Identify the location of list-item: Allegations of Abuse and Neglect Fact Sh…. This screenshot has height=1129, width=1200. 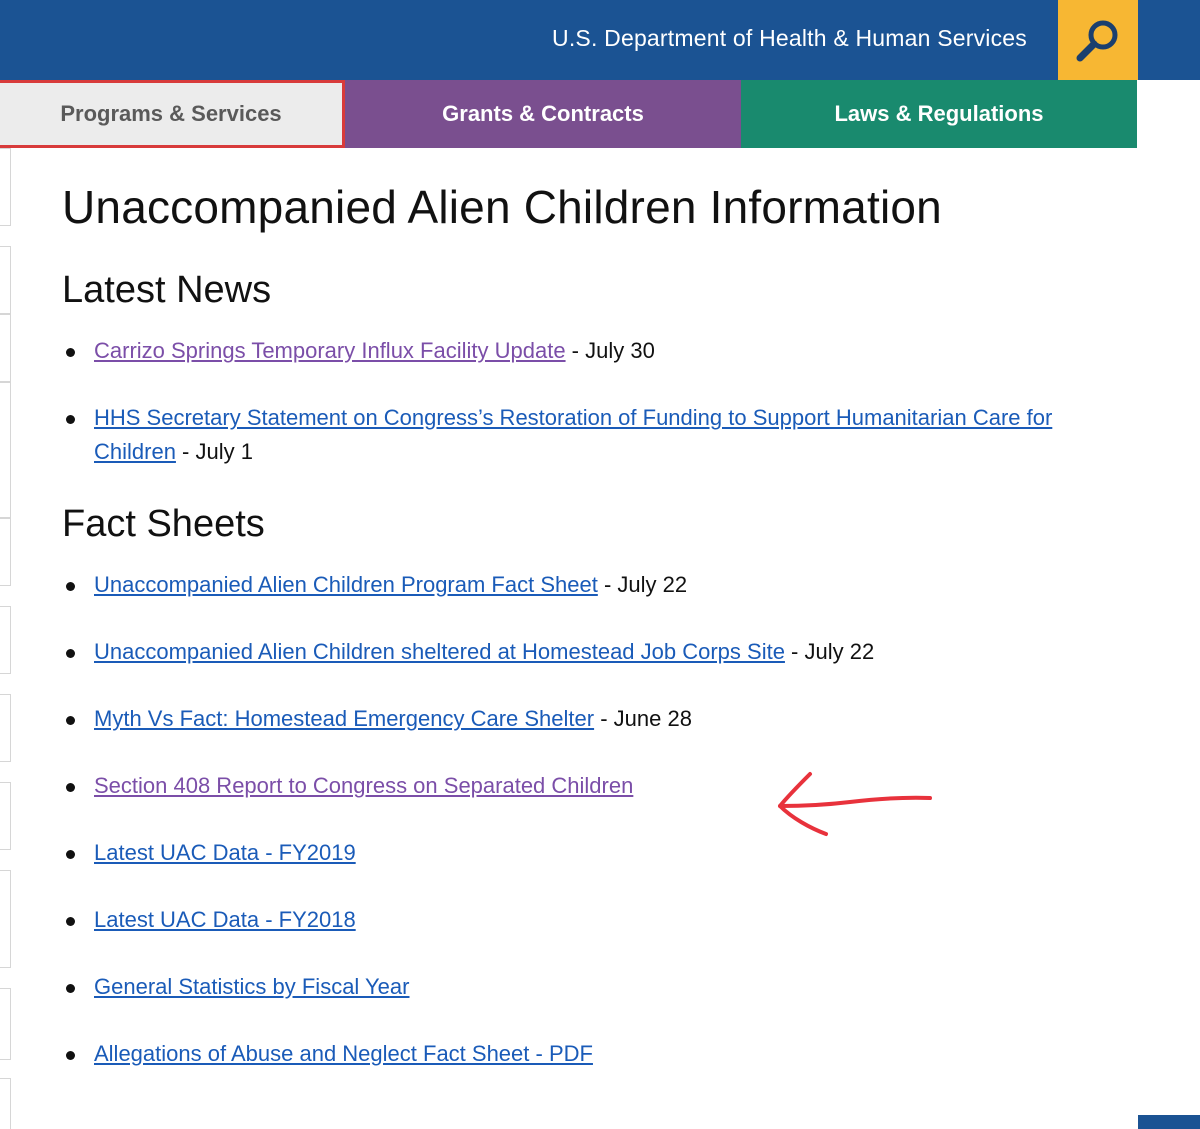
(602, 1054).